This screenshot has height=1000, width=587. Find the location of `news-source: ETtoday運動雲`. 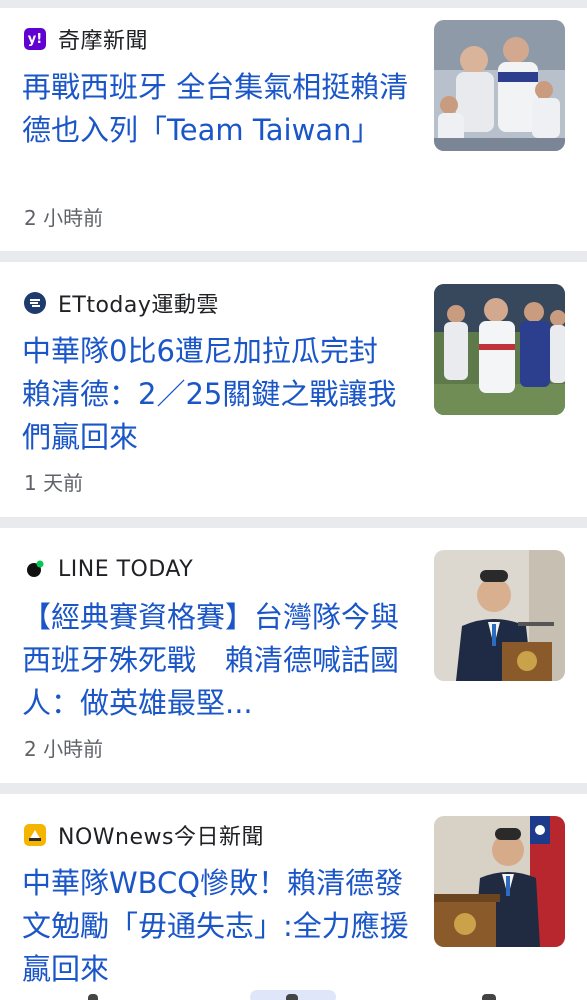

news-source: ETtoday運動雲 is located at coordinates (121, 303).